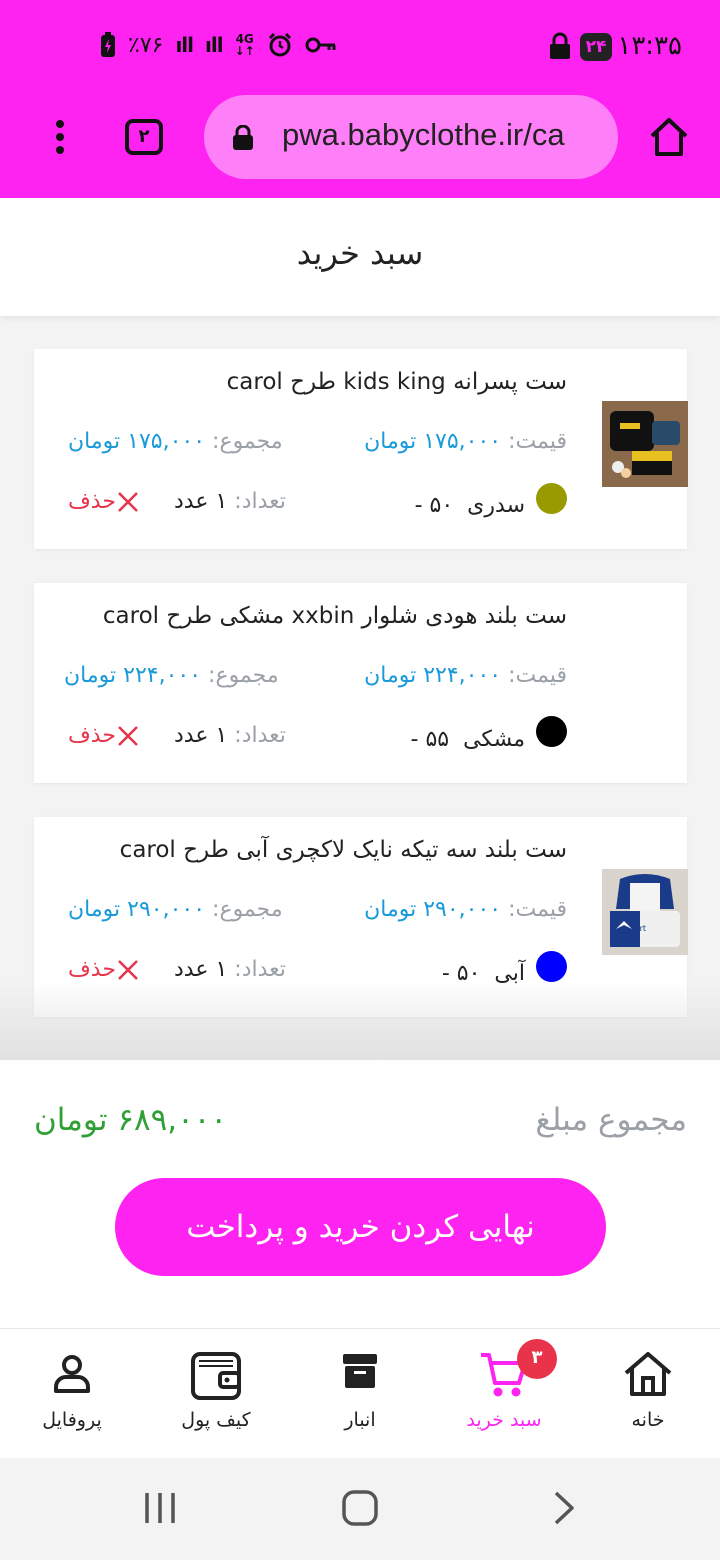 This screenshot has width=720, height=1560. What do you see at coordinates (146, 45) in the screenshot?
I see `battery-percent: ٪۷۶` at bounding box center [146, 45].